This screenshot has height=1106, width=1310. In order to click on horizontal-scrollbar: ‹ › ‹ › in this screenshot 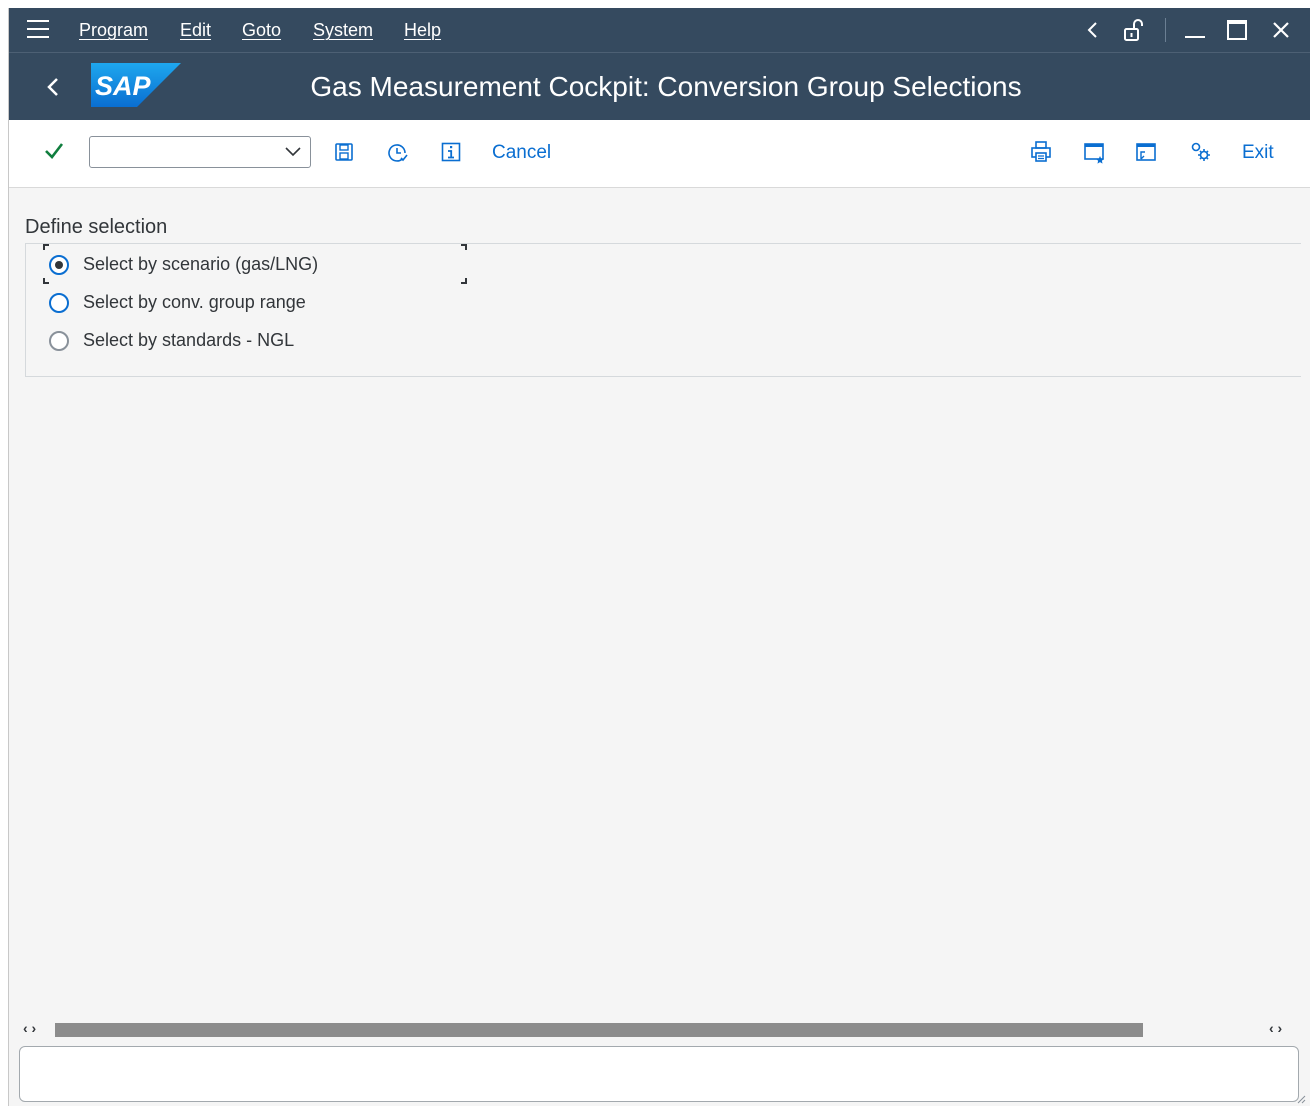, I will do `click(659, 1030)`.